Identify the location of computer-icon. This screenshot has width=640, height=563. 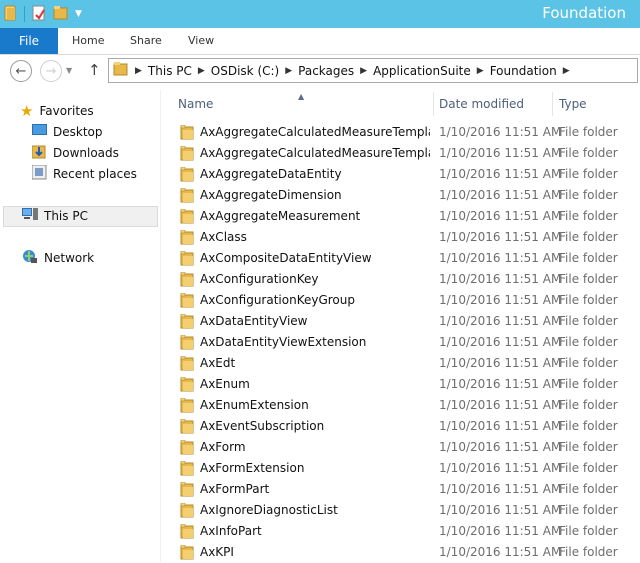
(30, 216).